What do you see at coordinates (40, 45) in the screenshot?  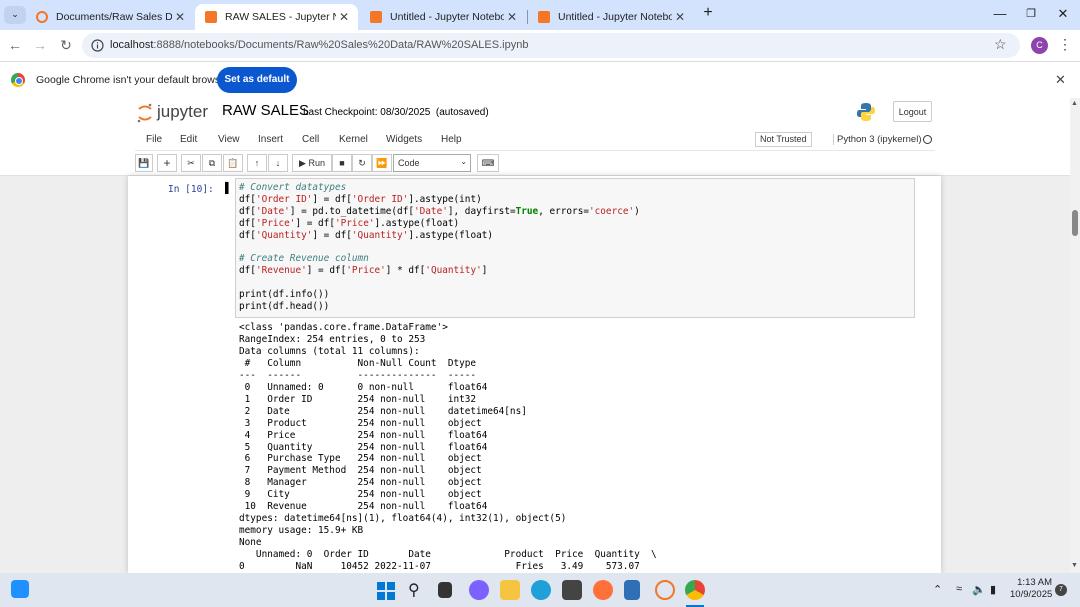 I see `forward-icon: →` at bounding box center [40, 45].